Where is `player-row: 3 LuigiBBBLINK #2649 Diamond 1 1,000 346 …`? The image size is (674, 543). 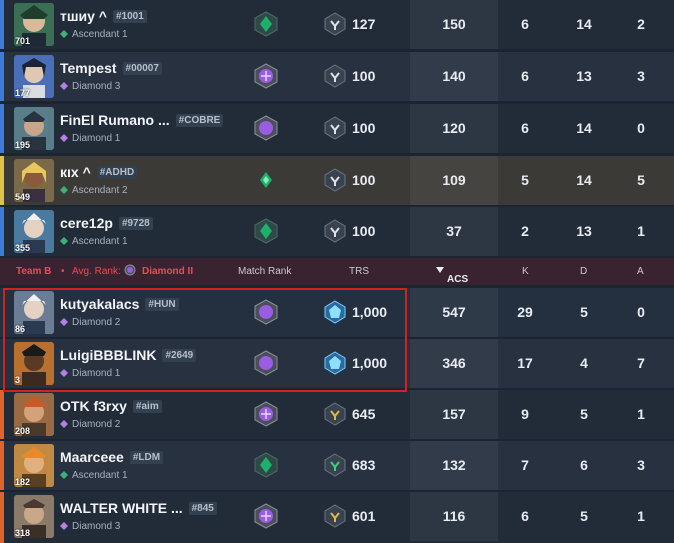
player-row: 3 LuigiBBBLINK #2649 Diamond 1 1,000 346 … is located at coordinates (337, 363).